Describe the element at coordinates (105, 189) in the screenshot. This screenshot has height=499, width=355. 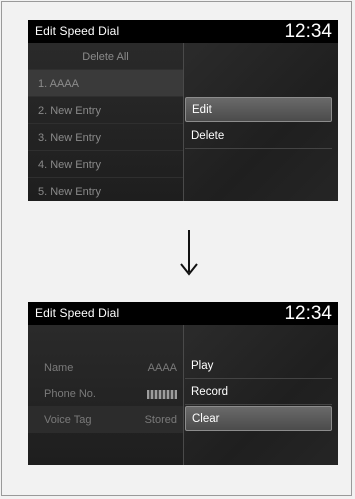
I see `list-item-5: 5. New Entry` at that location.